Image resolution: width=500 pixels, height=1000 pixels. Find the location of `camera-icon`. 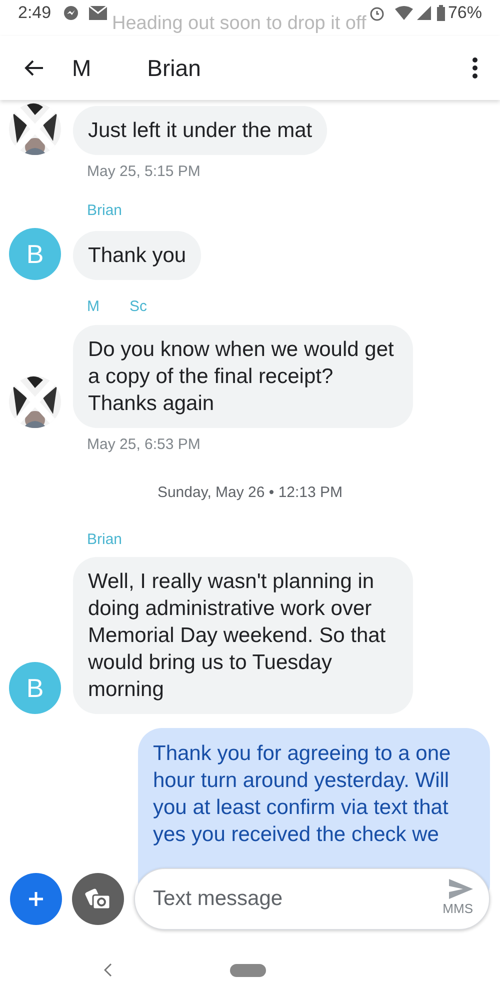

camera-icon is located at coordinates (98, 899).